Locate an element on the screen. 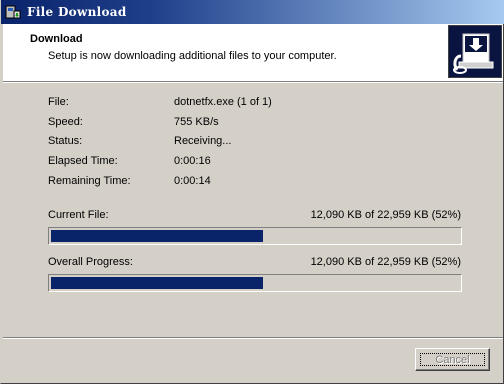  elapsed-time-value: 0:00:16 is located at coordinates (192, 161).